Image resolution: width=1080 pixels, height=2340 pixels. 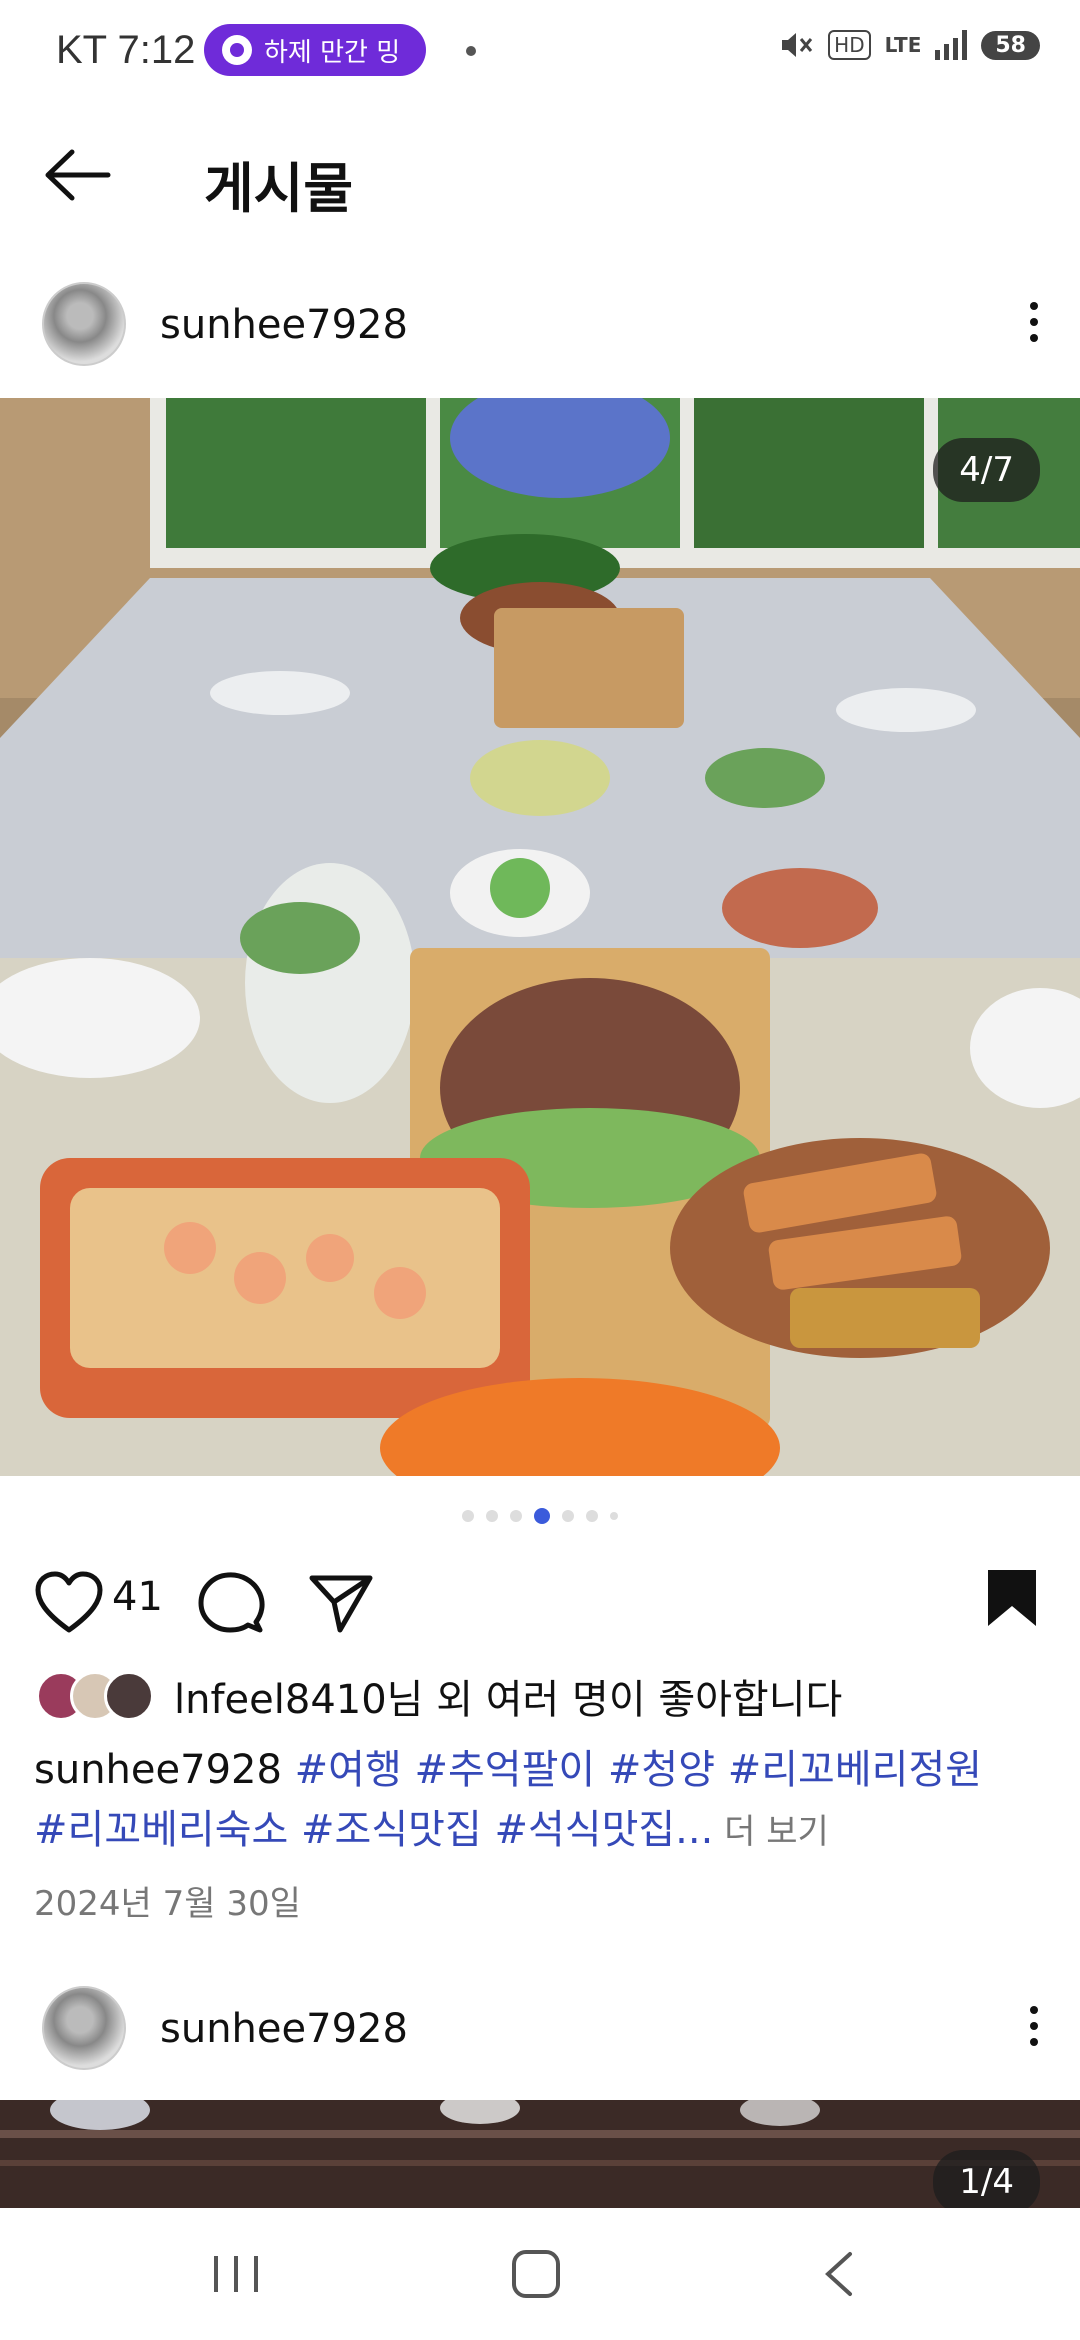 I want to click on more-link: 더 보기, so click(x=771, y=1832).